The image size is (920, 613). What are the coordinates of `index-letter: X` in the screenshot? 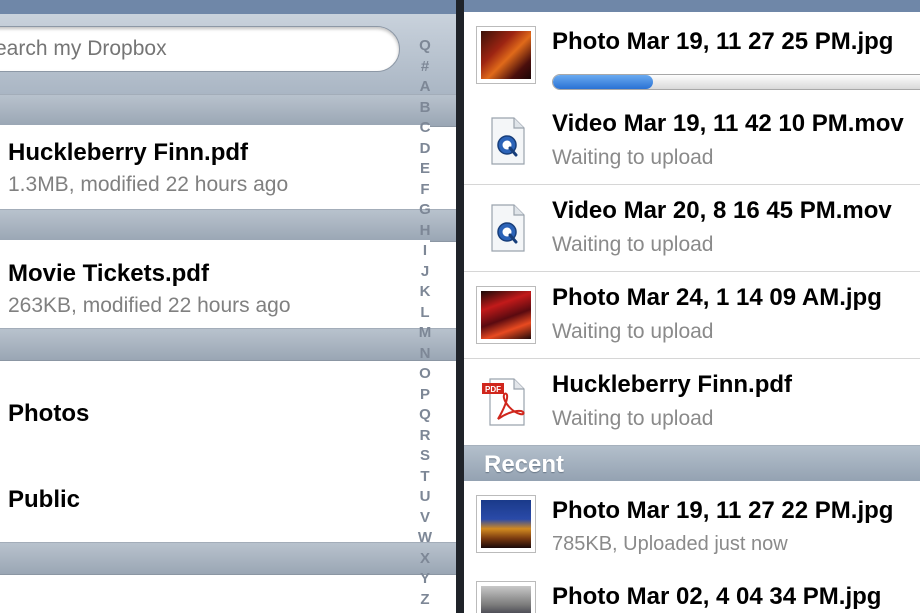 It's located at (425, 559).